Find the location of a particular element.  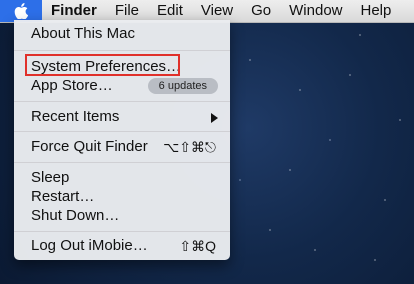

apple-icon is located at coordinates (21, 11).